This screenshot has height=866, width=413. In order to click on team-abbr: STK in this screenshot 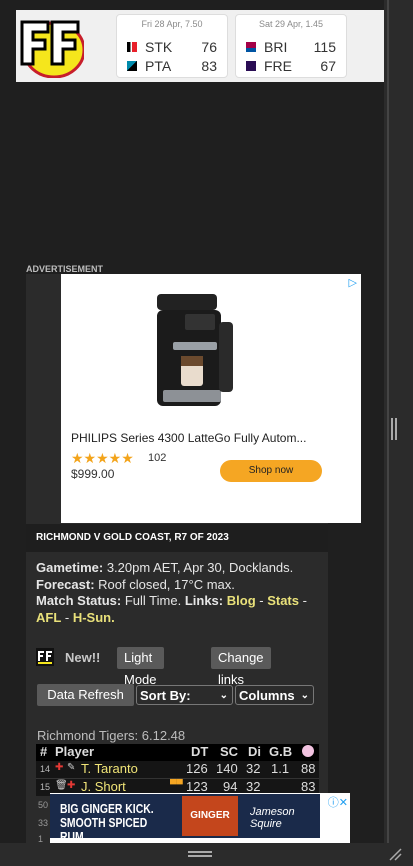, I will do `click(159, 47)`.